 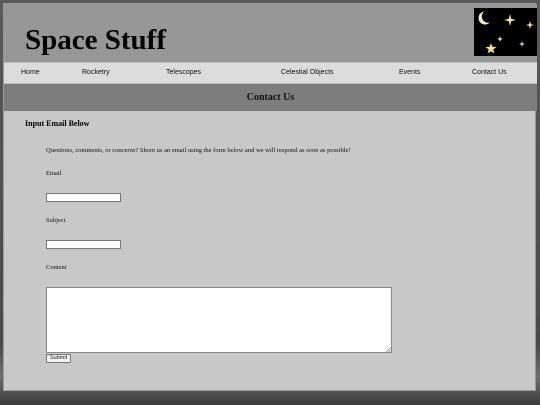 I want to click on content-label: Content, so click(x=56, y=267).